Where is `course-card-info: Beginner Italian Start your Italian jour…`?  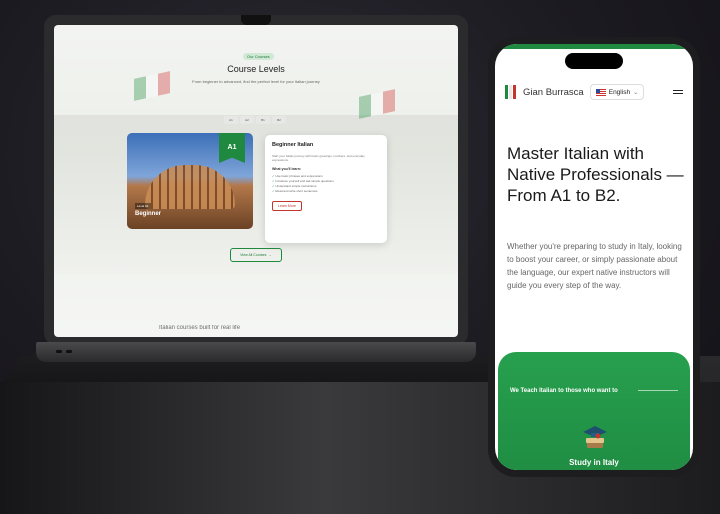 course-card-info: Beginner Italian Start your Italian jour… is located at coordinates (326, 189).